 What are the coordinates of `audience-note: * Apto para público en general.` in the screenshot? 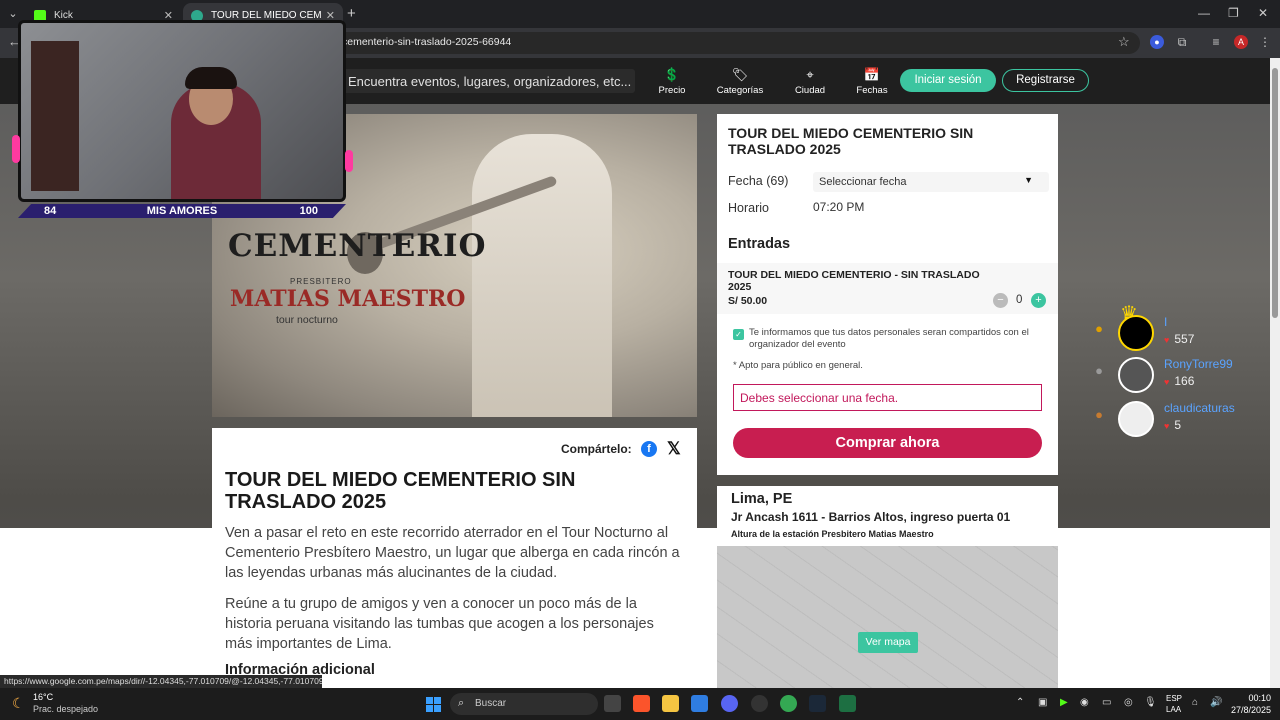 It's located at (798, 365).